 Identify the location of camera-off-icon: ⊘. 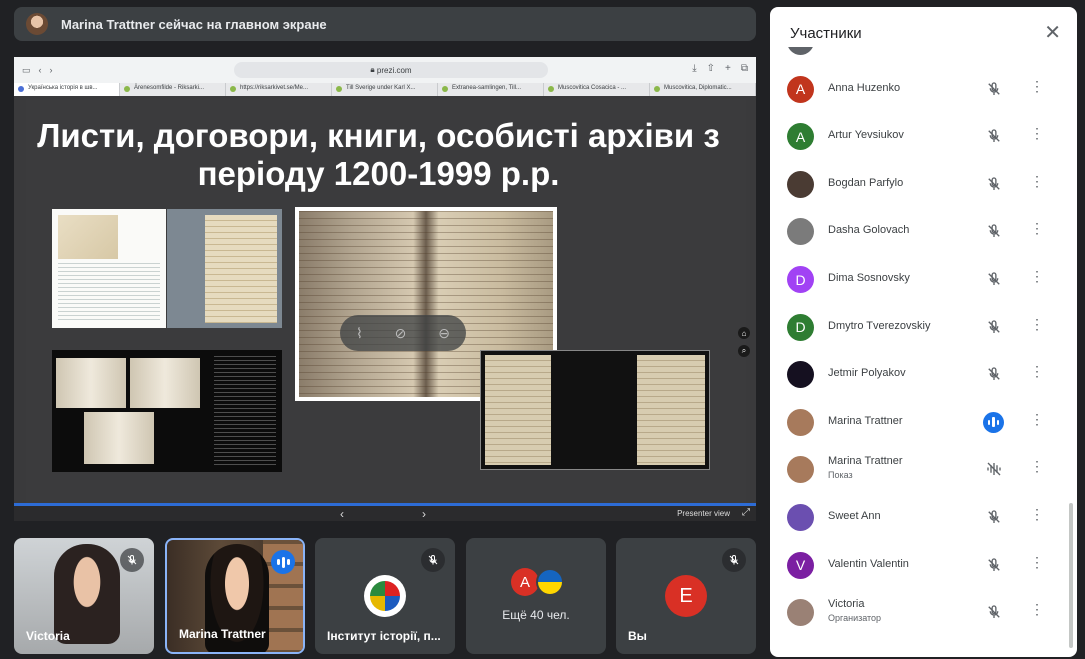
(401, 333).